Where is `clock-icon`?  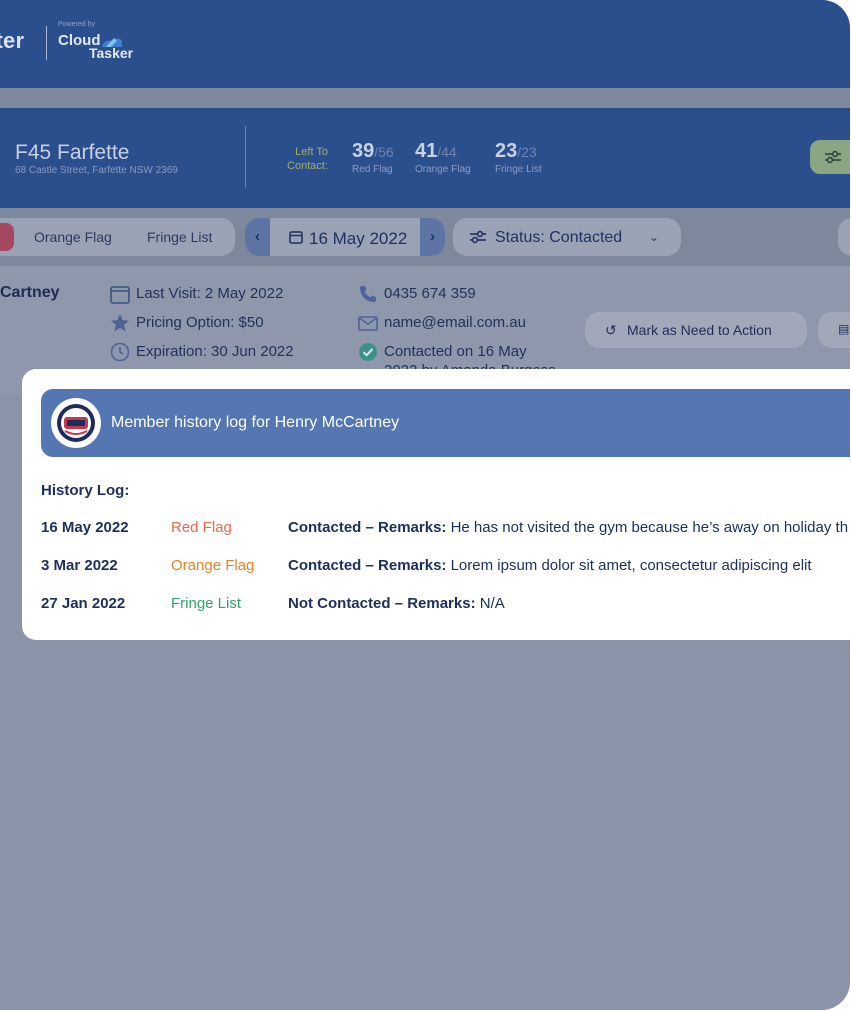
clock-icon is located at coordinates (120, 352).